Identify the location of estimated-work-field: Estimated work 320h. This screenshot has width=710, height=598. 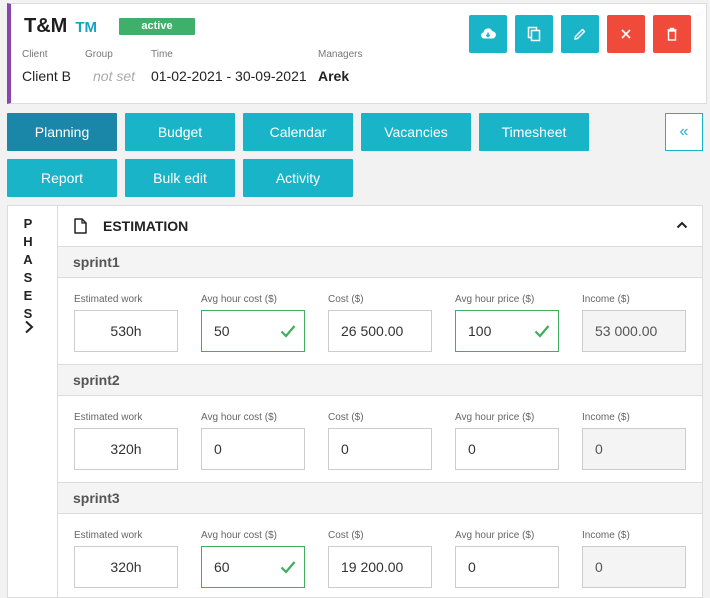
(126, 441).